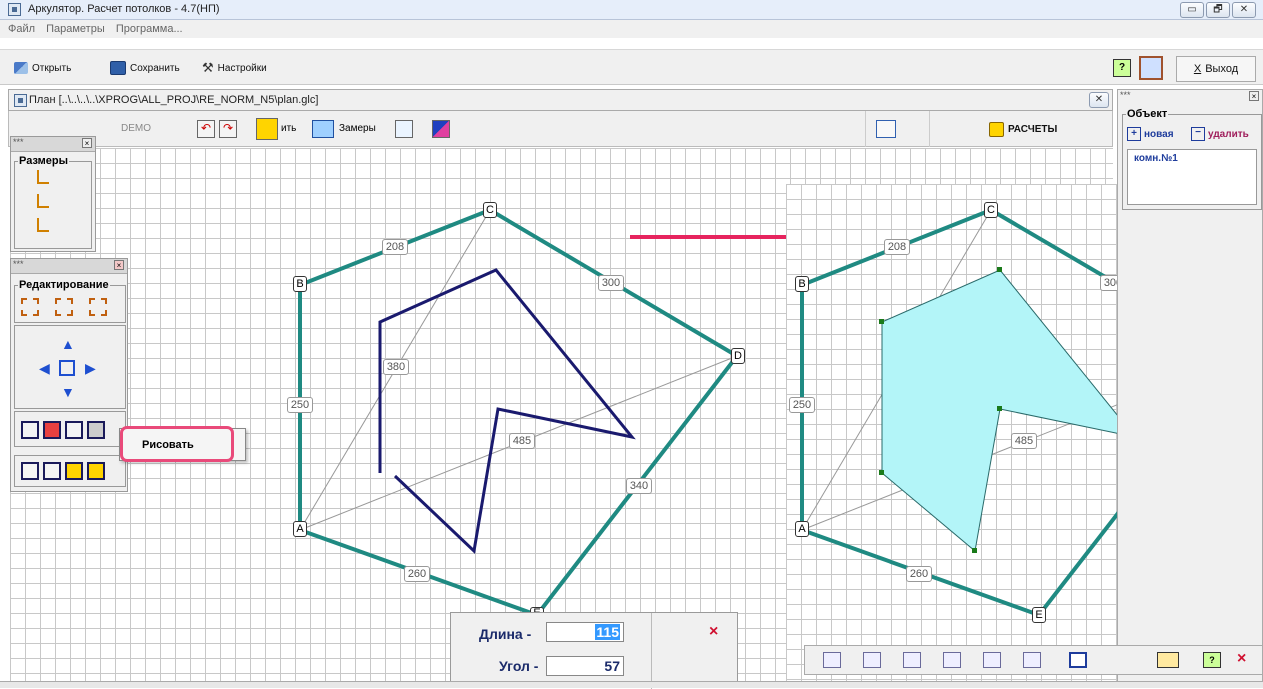 Image resolution: width=1263 pixels, height=689 pixels. What do you see at coordinates (1228, 134) in the screenshot?
I see `delete-label: удалить` at bounding box center [1228, 134].